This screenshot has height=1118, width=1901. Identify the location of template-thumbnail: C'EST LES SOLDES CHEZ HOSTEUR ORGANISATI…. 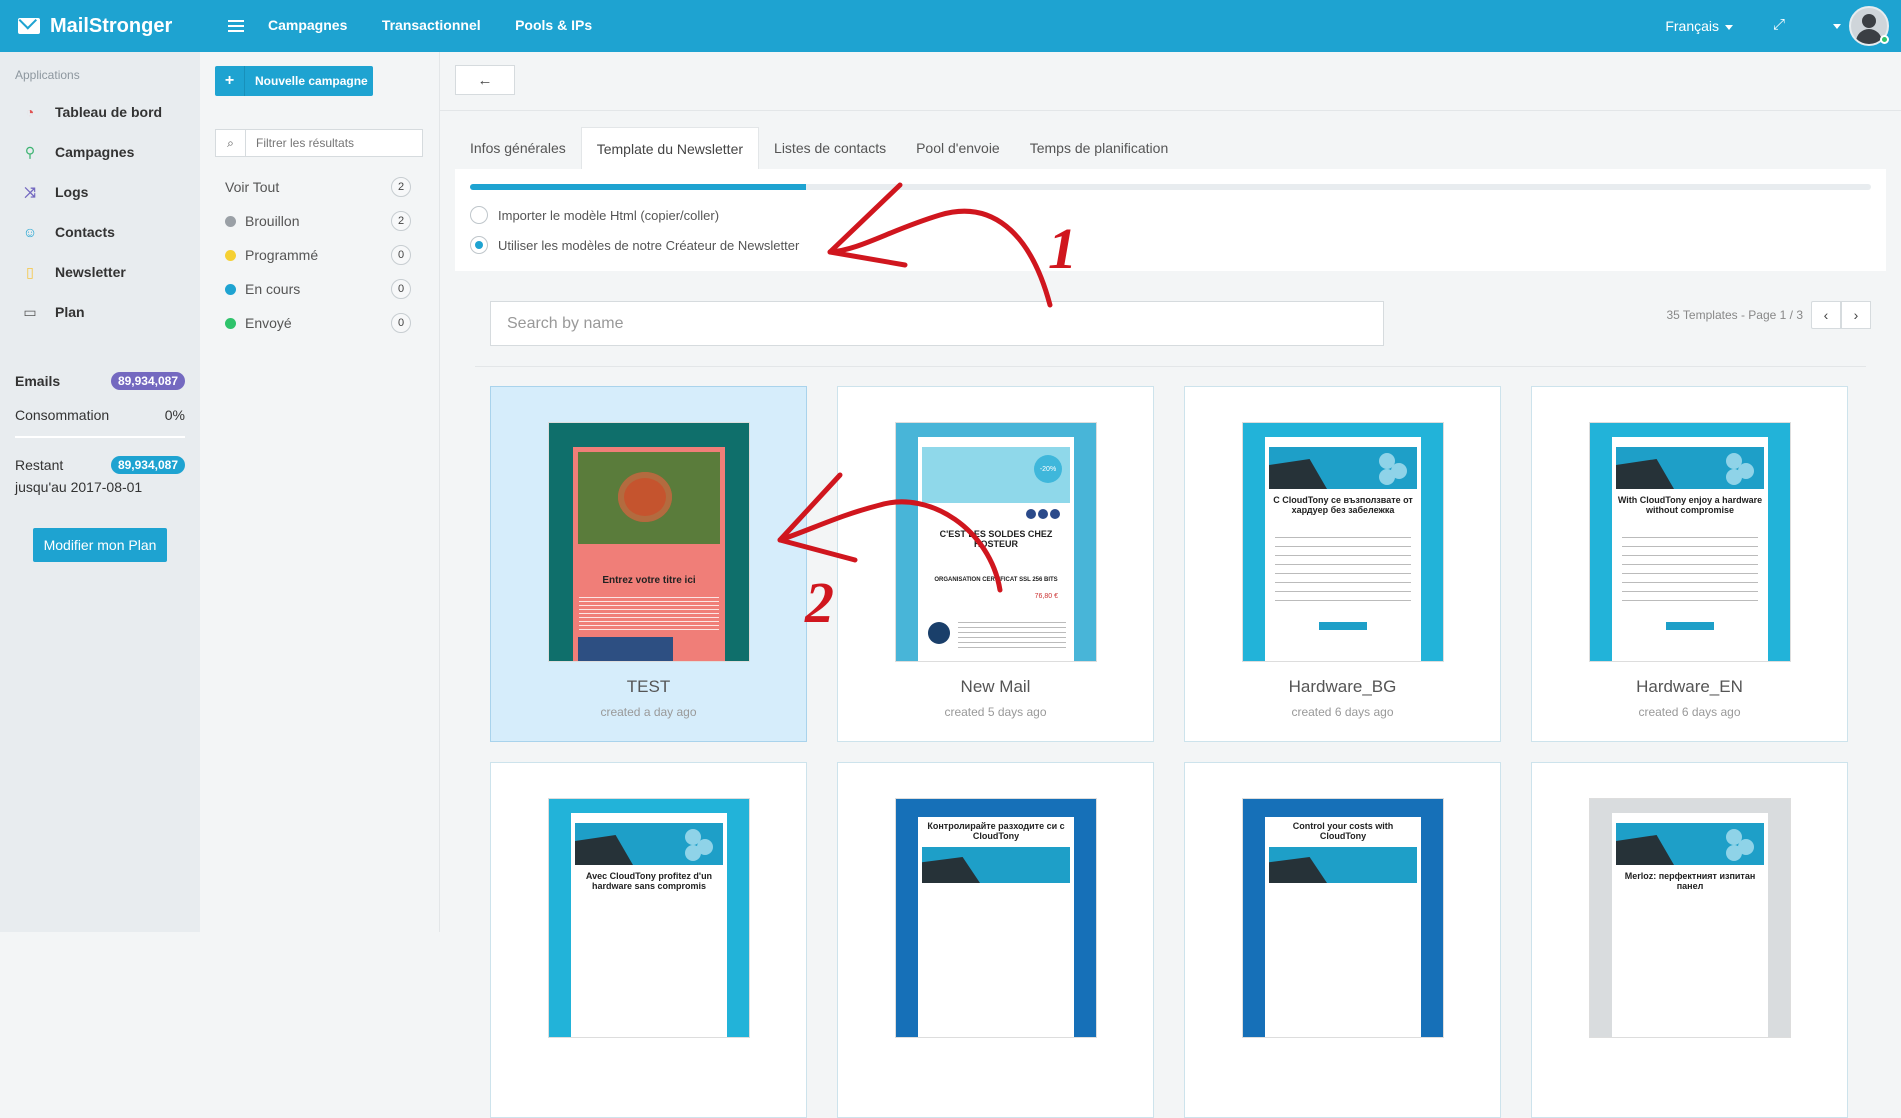
(996, 542).